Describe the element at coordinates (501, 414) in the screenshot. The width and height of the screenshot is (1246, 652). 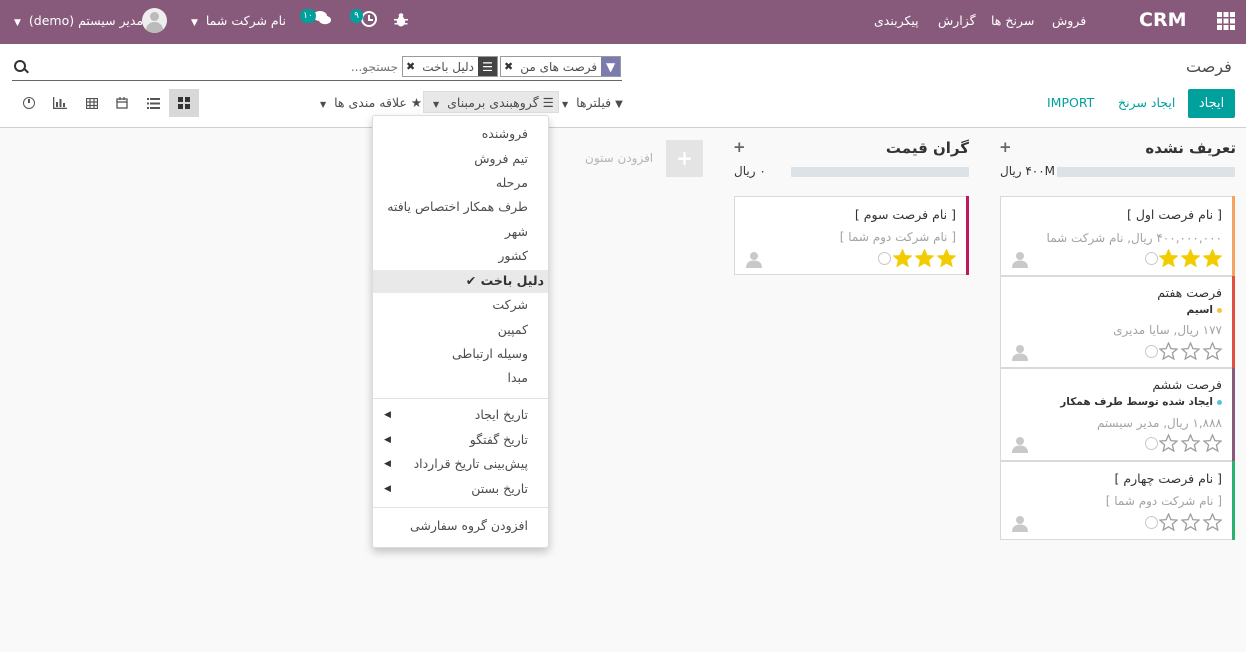
I see `groupby-item-create-date: تاریخ ایجاد` at that location.